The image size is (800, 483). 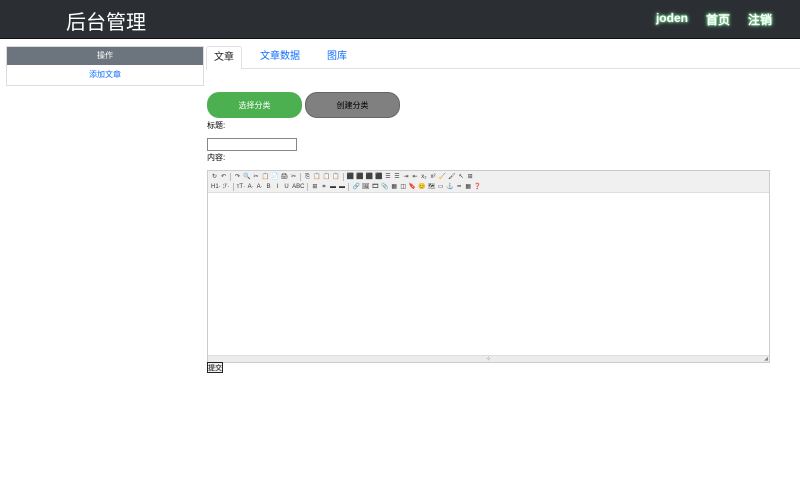 What do you see at coordinates (216, 187) in the screenshot?
I see `toolbar-r2-button-0-icon: H1·` at bounding box center [216, 187].